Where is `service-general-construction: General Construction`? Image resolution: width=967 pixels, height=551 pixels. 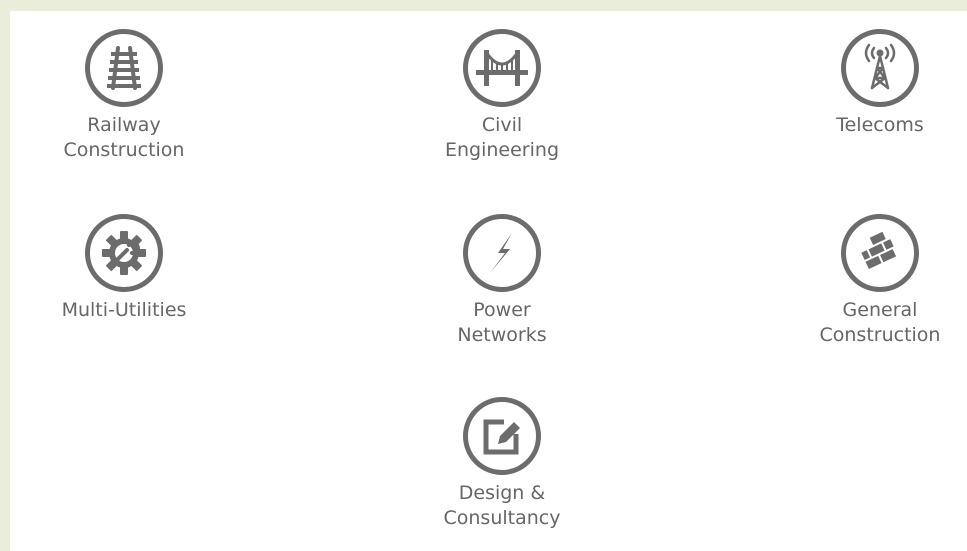 service-general-construction: General Construction is located at coordinates (873, 281).